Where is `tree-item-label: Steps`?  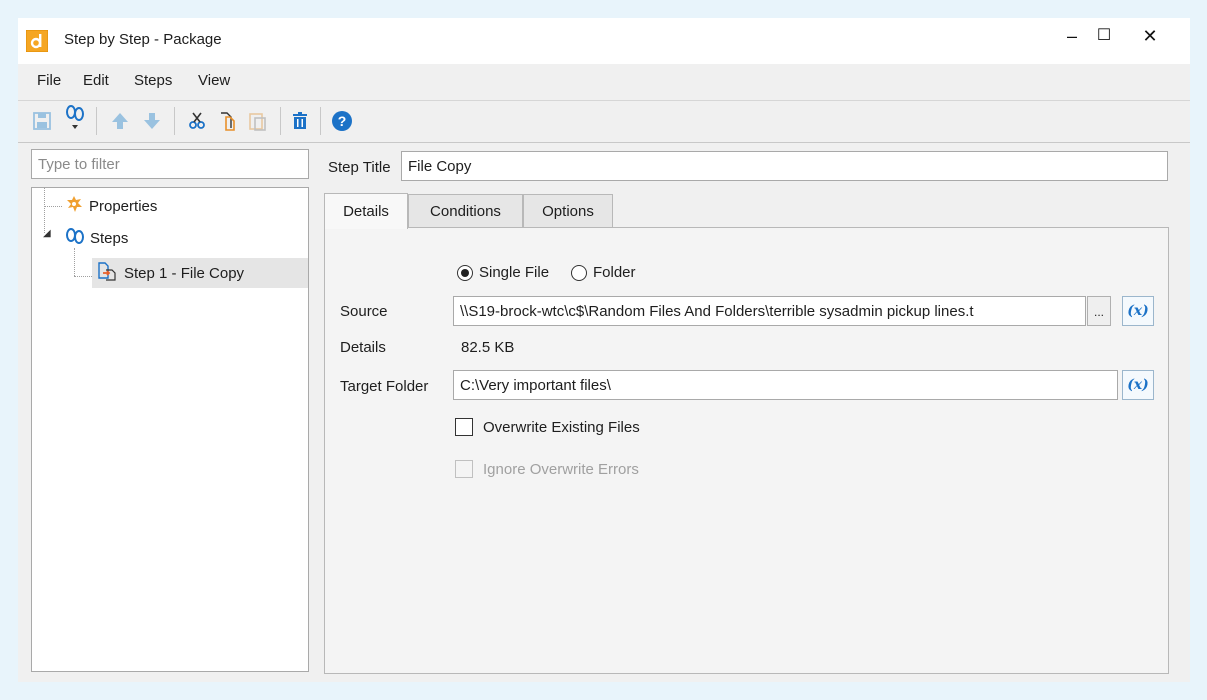
tree-item-label: Steps is located at coordinates (109, 238).